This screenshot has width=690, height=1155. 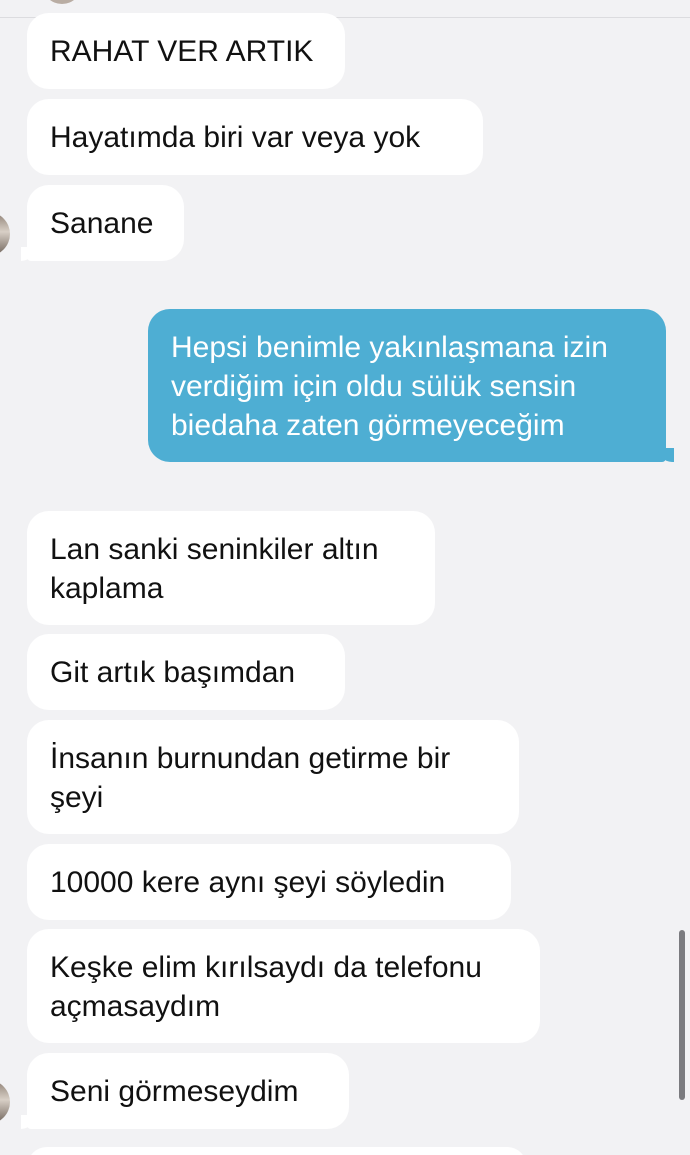 What do you see at coordinates (185, 1091) in the screenshot?
I see `message-incoming: Seni görmeseydim` at bounding box center [185, 1091].